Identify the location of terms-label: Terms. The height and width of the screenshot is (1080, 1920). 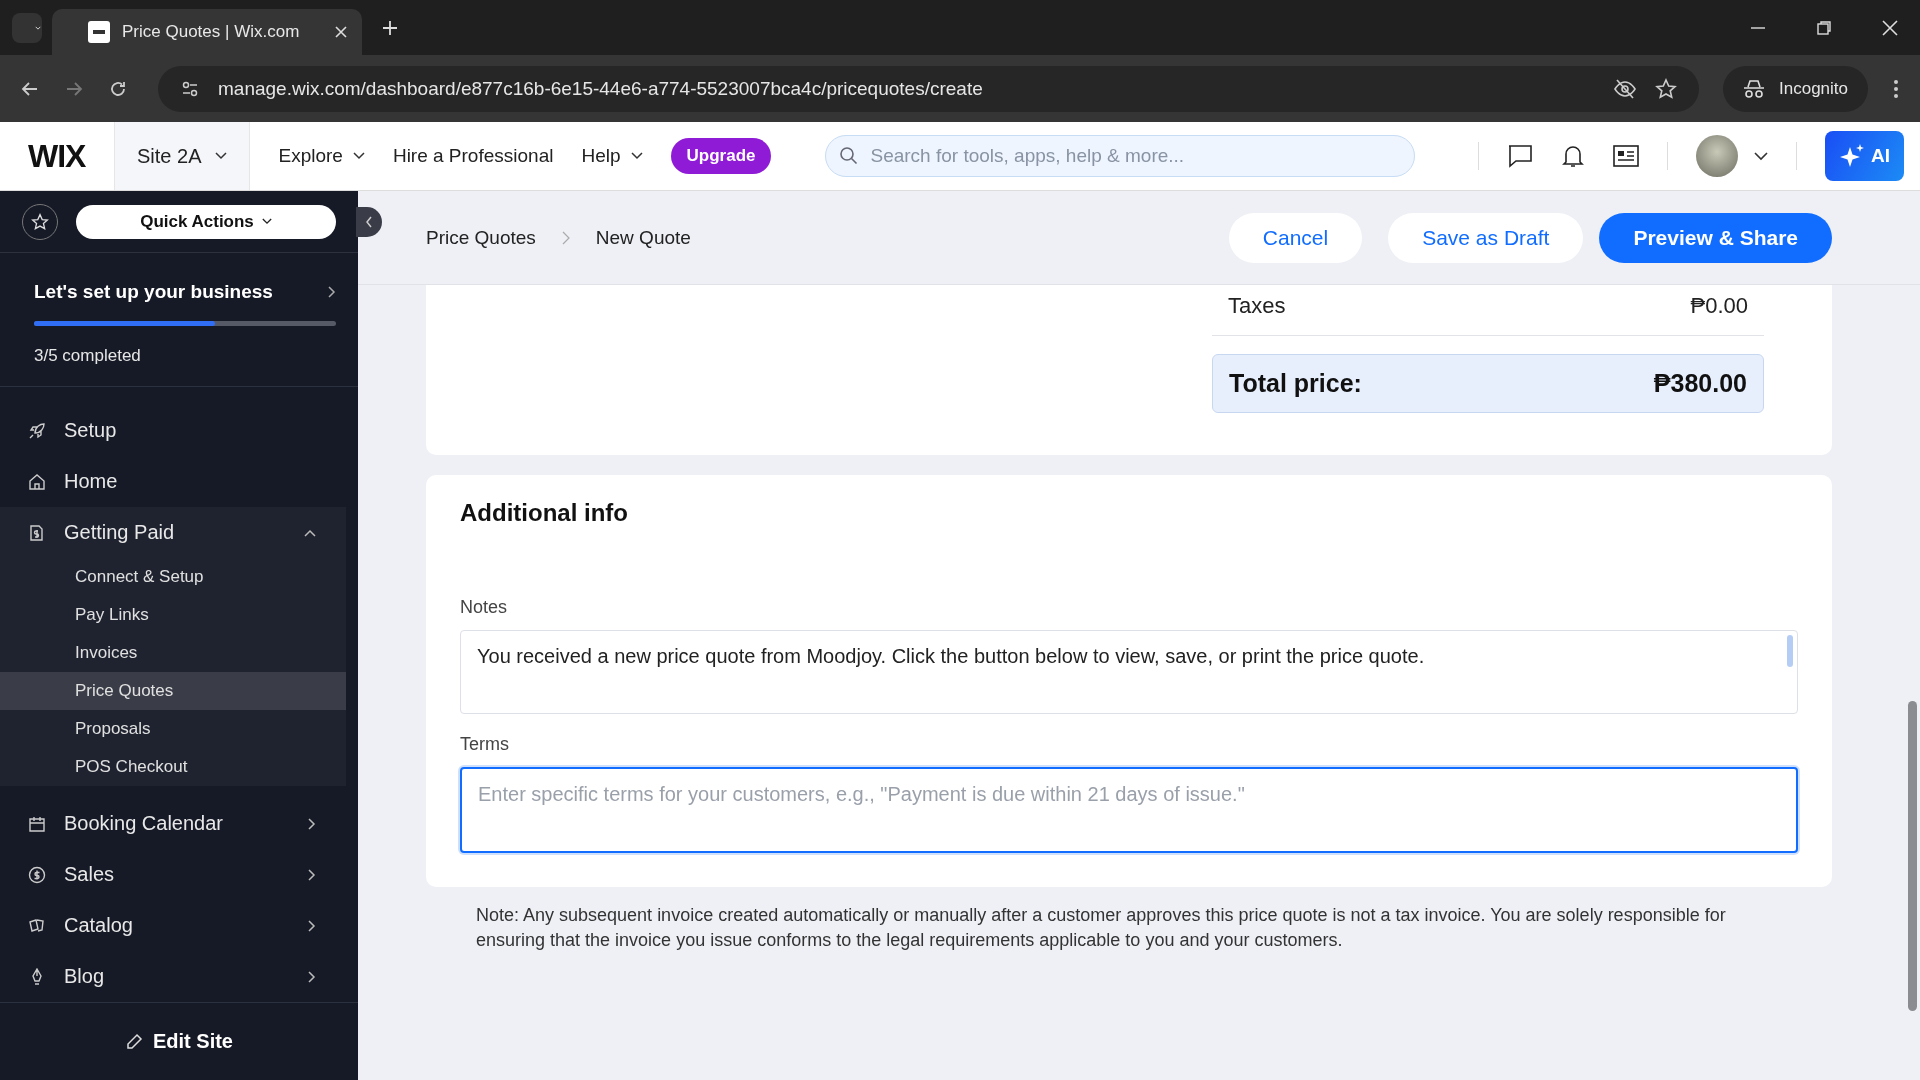
(485, 744).